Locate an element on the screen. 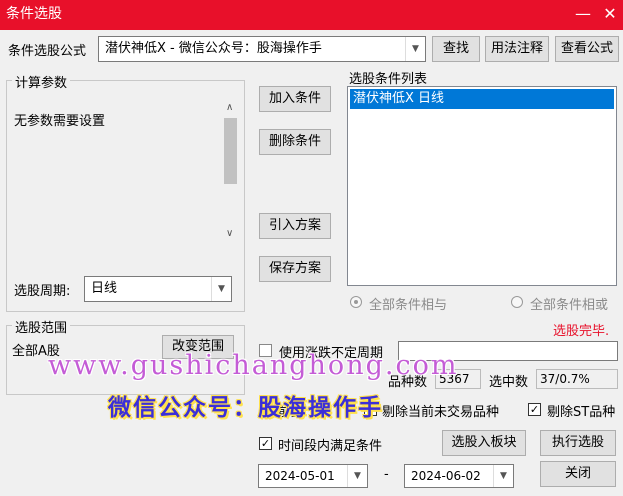  close-button: 关闭 is located at coordinates (578, 474).